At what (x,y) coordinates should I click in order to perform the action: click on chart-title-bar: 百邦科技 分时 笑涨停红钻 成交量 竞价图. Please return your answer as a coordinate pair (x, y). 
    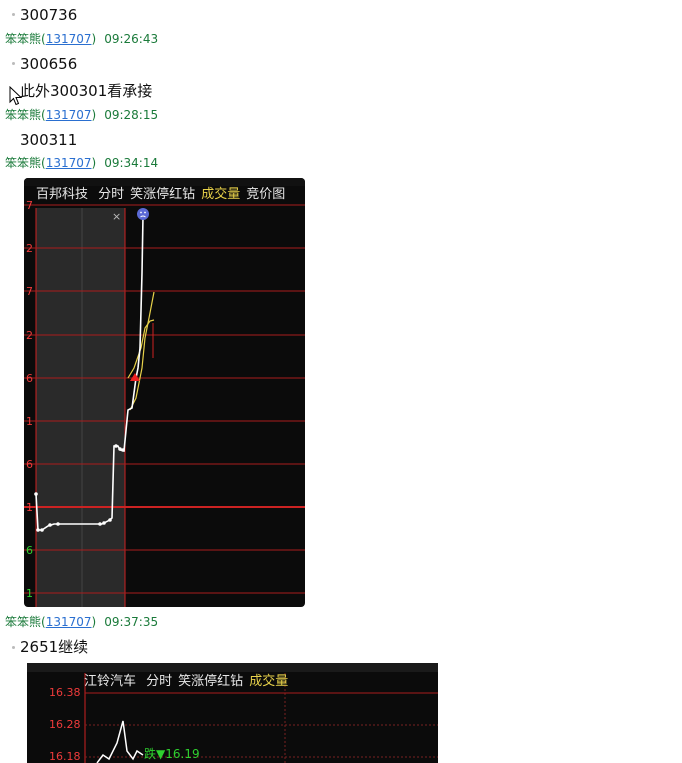
    Looking at the image, I should click on (163, 195).